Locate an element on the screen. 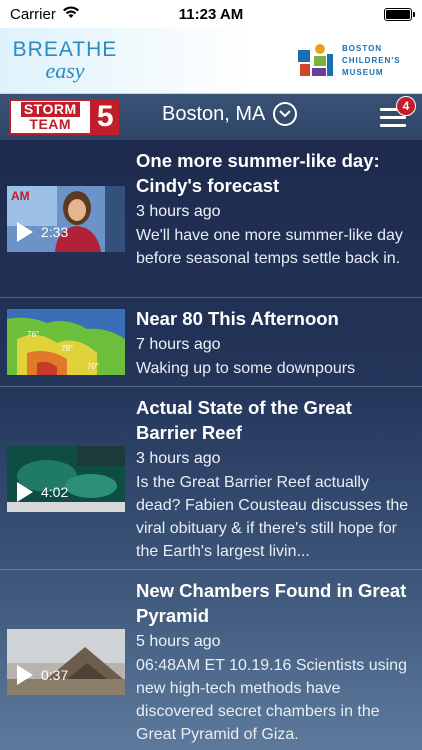 This screenshot has height=750, width=422. video-thumbnail: AM 2:33 is located at coordinates (66, 219).